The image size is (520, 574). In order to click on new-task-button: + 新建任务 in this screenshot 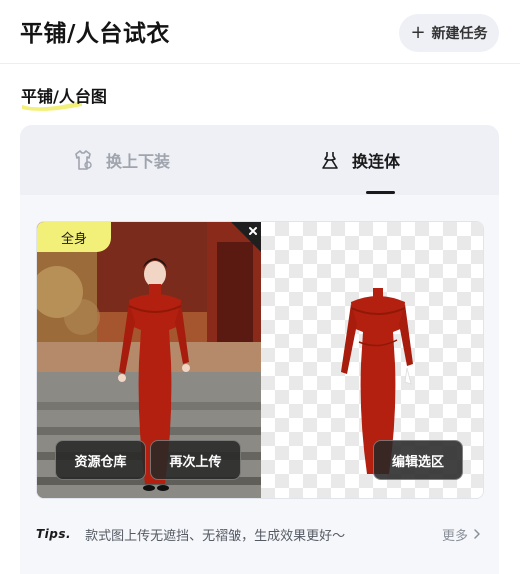, I will do `click(449, 33)`.